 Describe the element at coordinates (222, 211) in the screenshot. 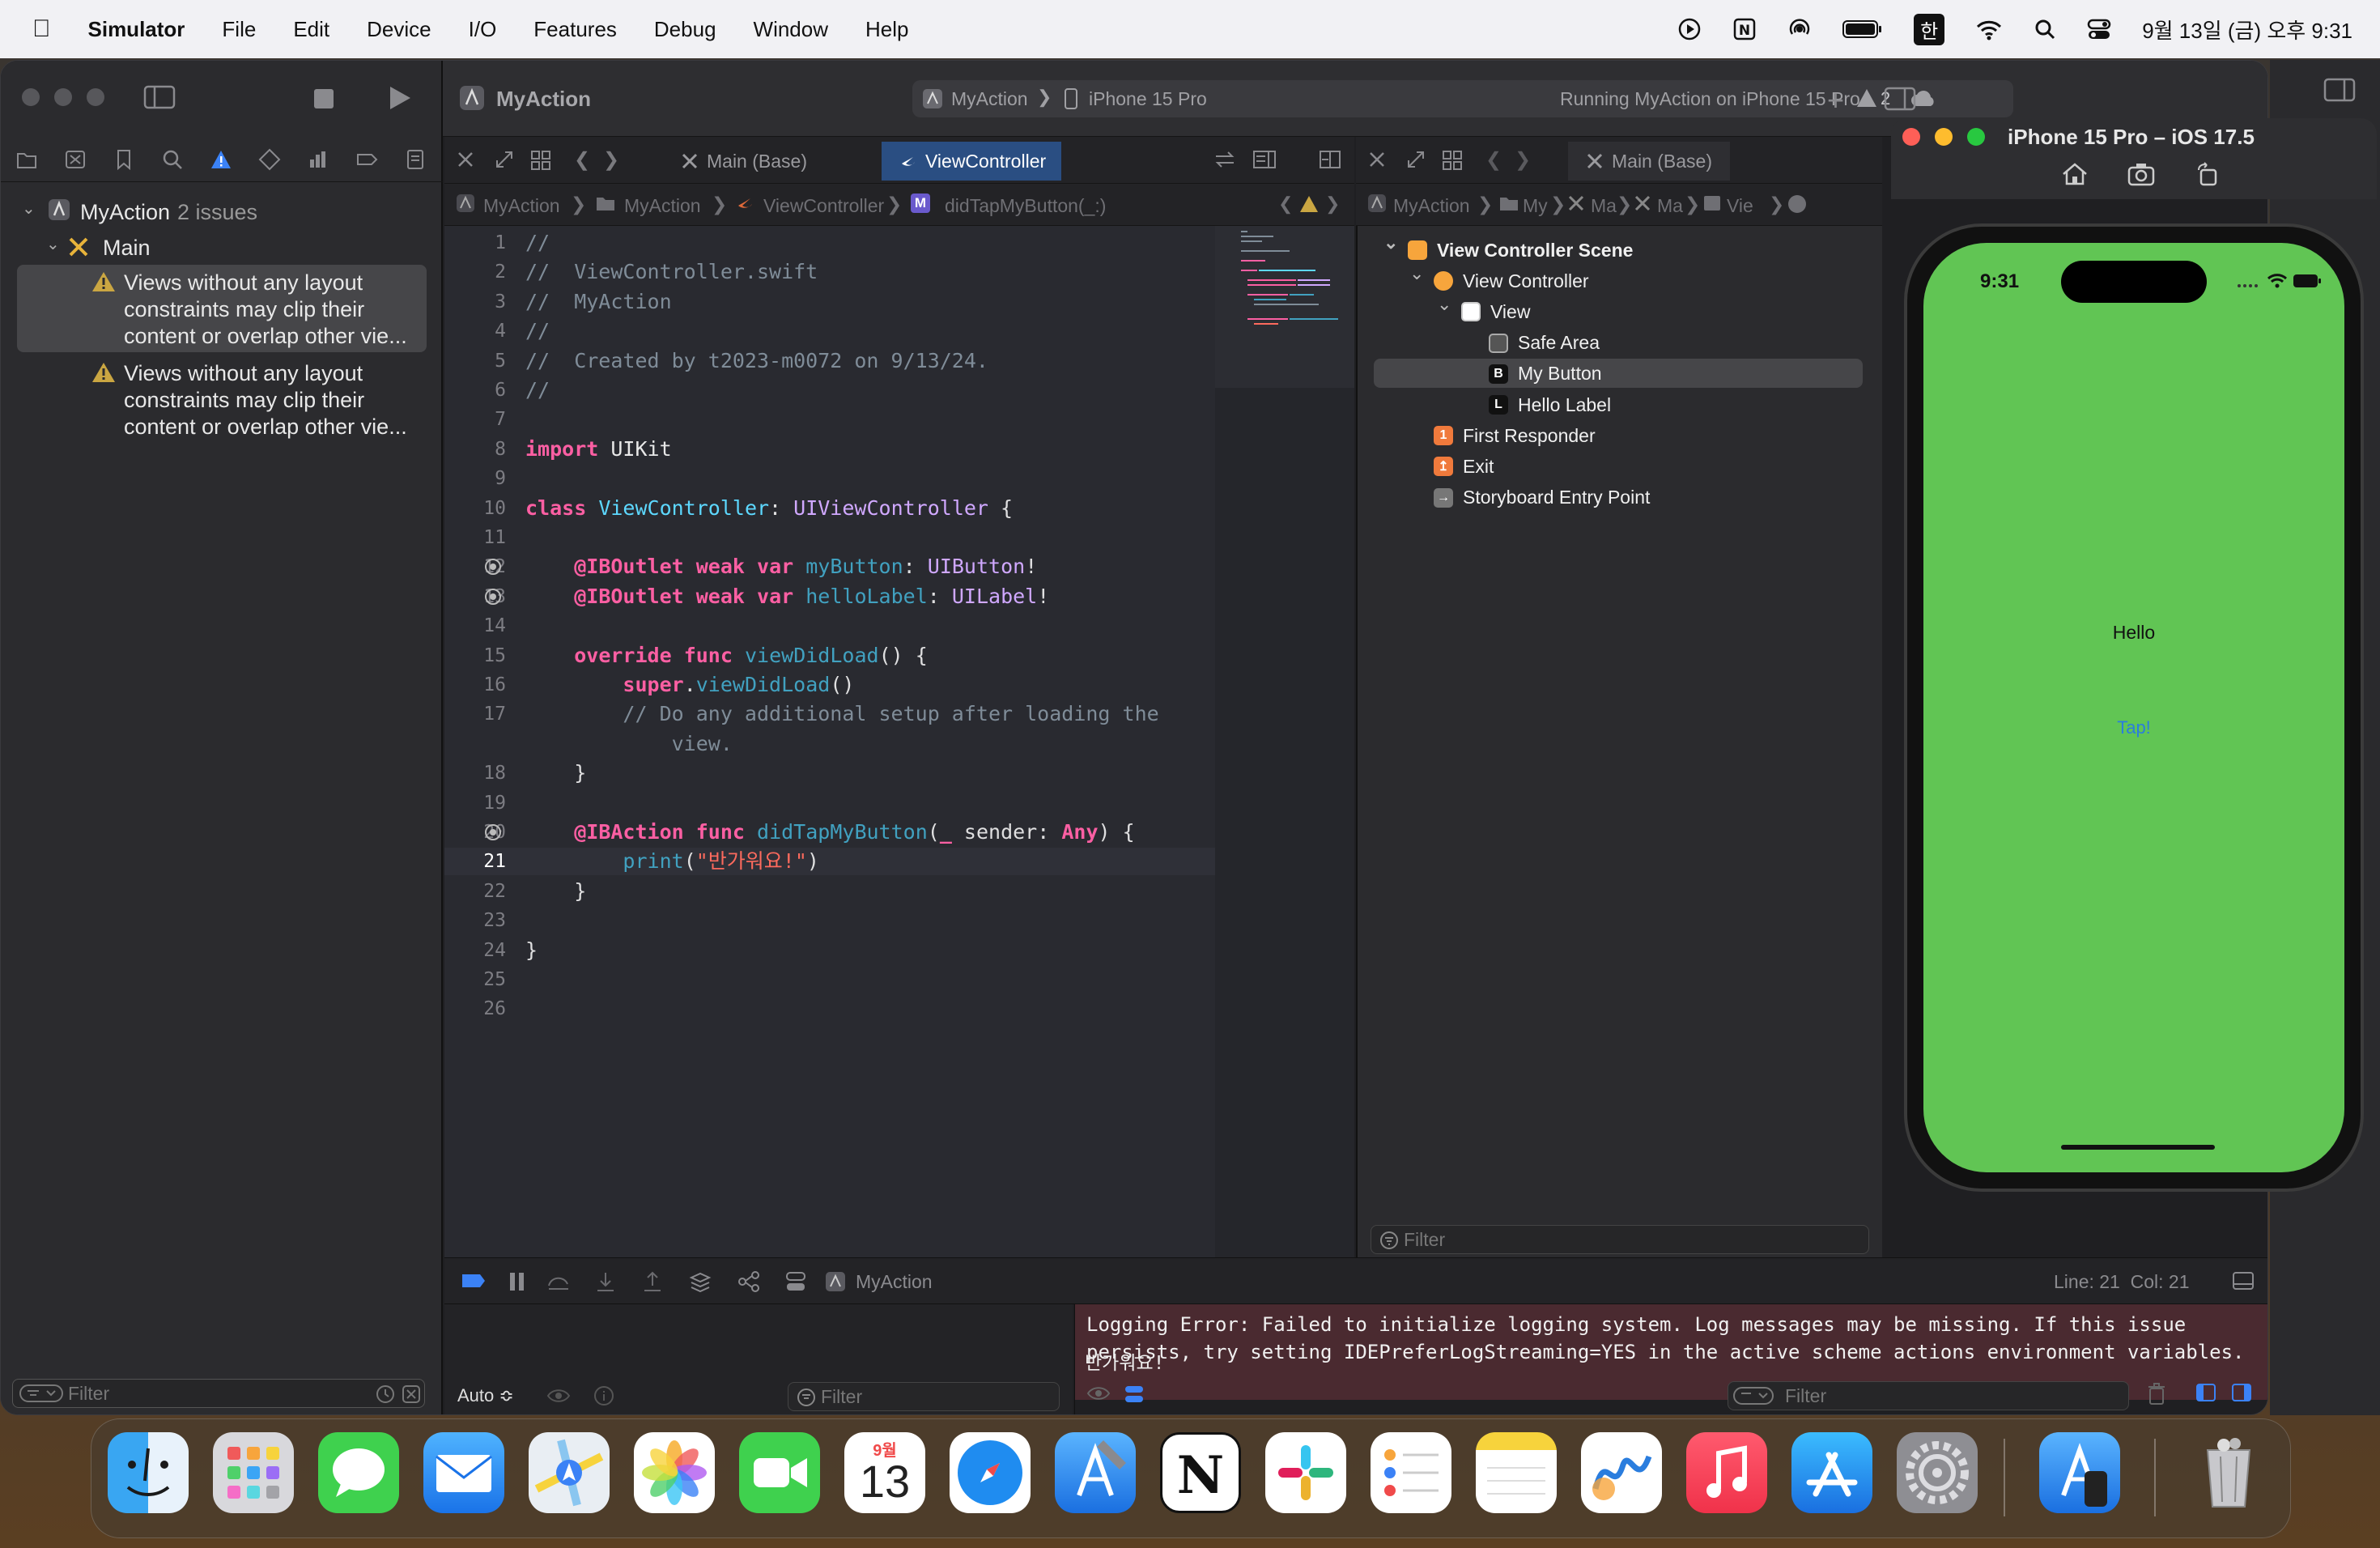

I see `project-row: ⌄ MyAction 2 issues` at that location.